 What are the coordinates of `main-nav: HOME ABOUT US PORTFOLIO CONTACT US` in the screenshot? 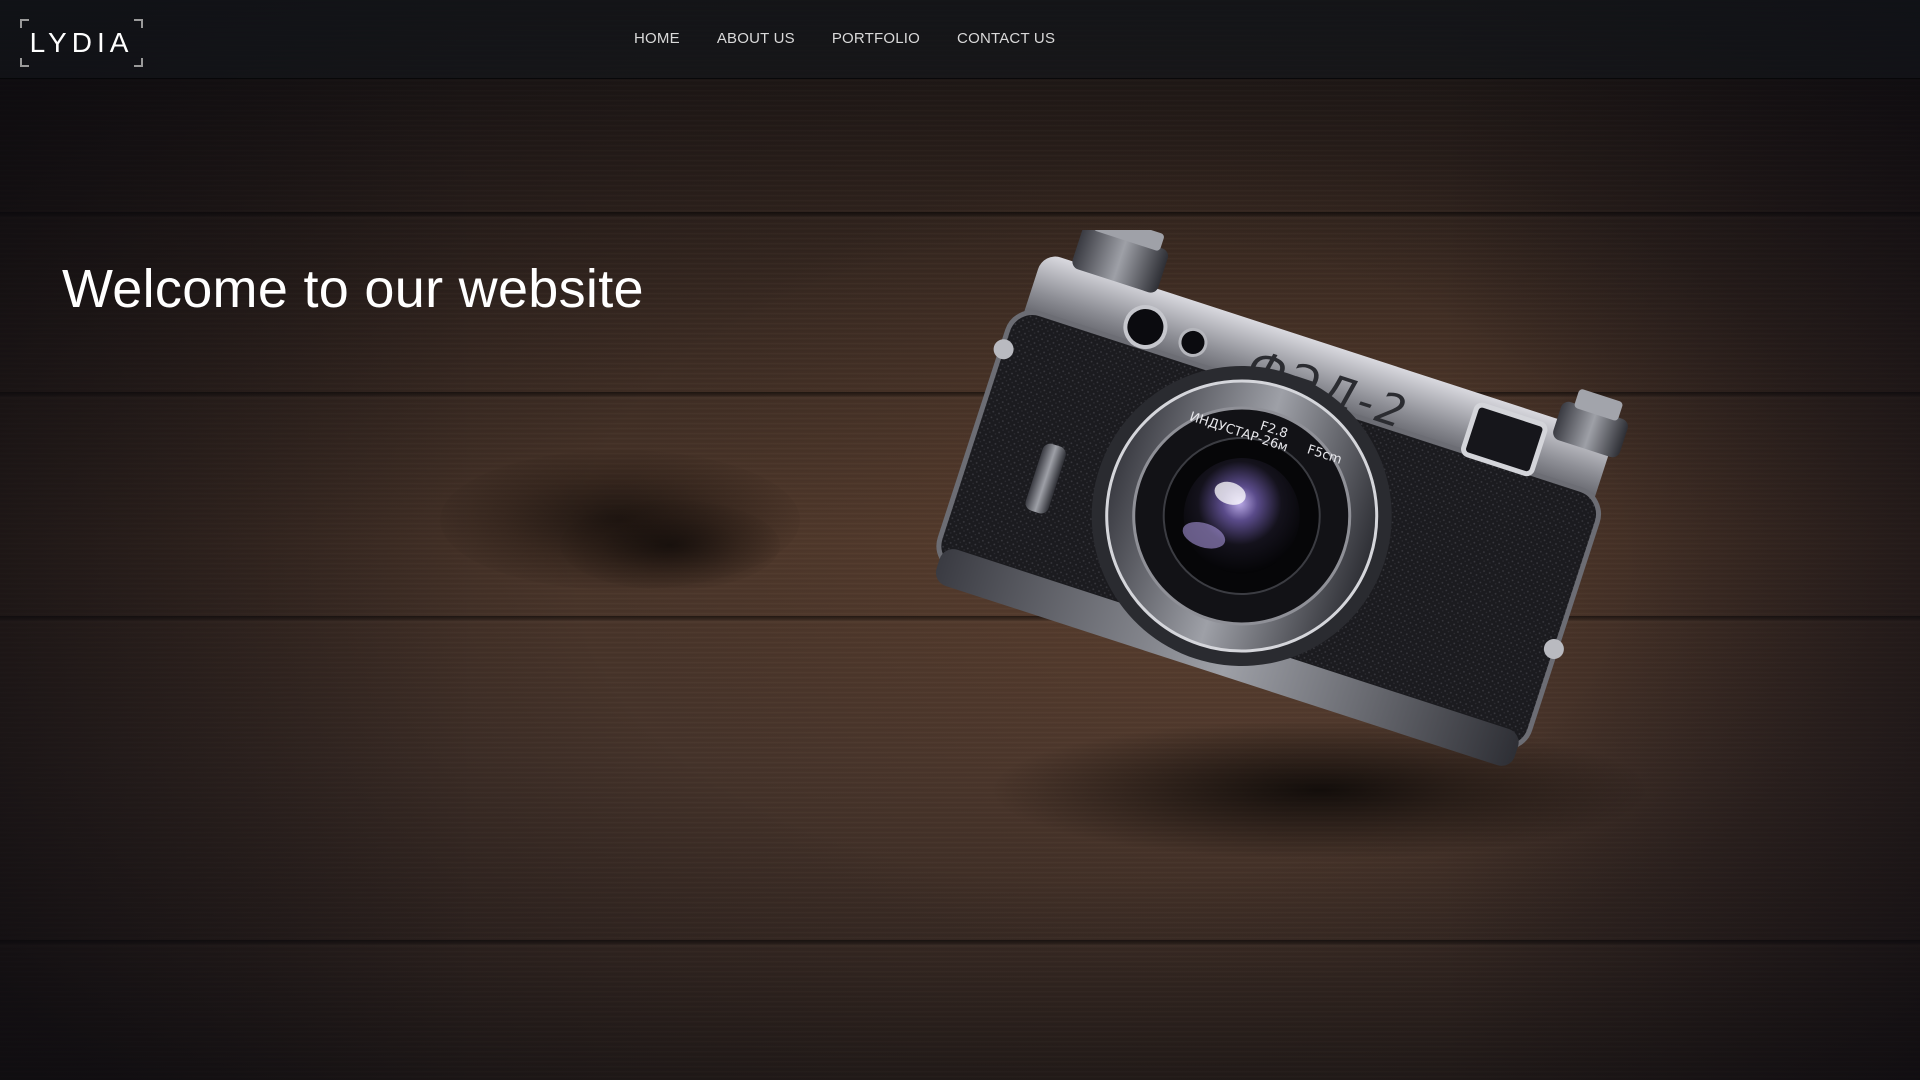 It's located at (863, 39).